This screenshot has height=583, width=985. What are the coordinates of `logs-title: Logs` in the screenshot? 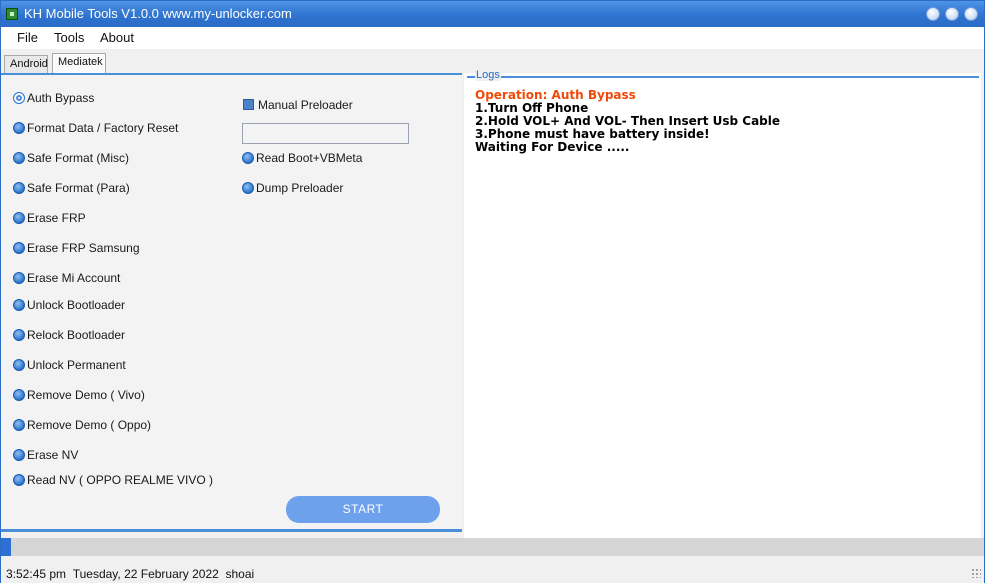 It's located at (488, 75).